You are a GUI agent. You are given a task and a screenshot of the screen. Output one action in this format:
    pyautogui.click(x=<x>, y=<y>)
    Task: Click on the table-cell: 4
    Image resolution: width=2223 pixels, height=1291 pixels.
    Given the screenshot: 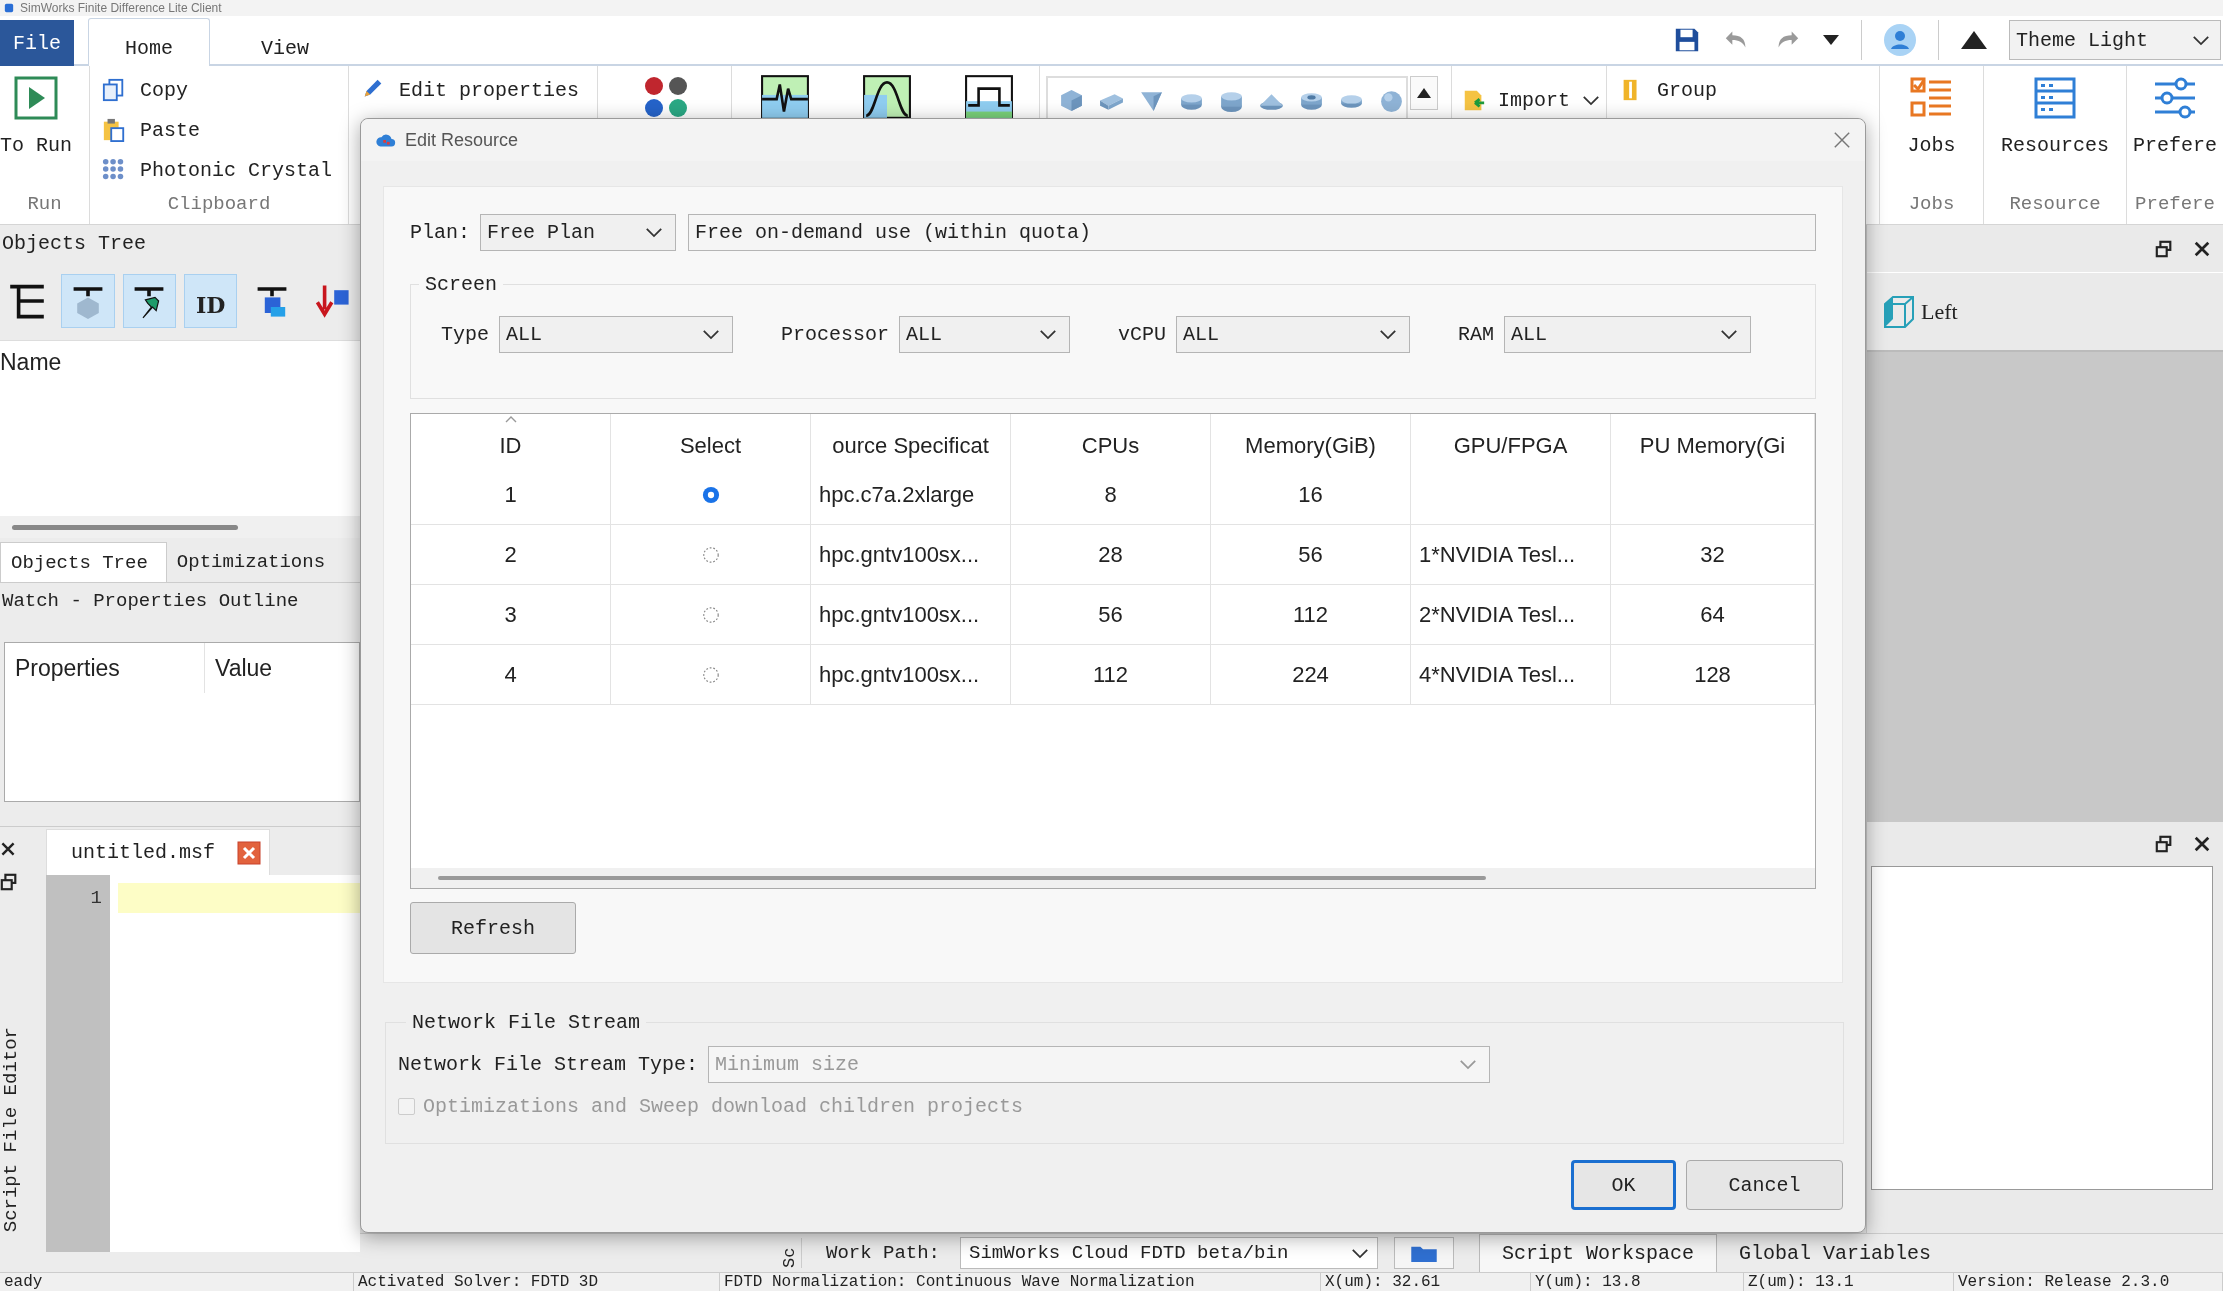 What is the action you would take?
    pyautogui.click(x=511, y=675)
    